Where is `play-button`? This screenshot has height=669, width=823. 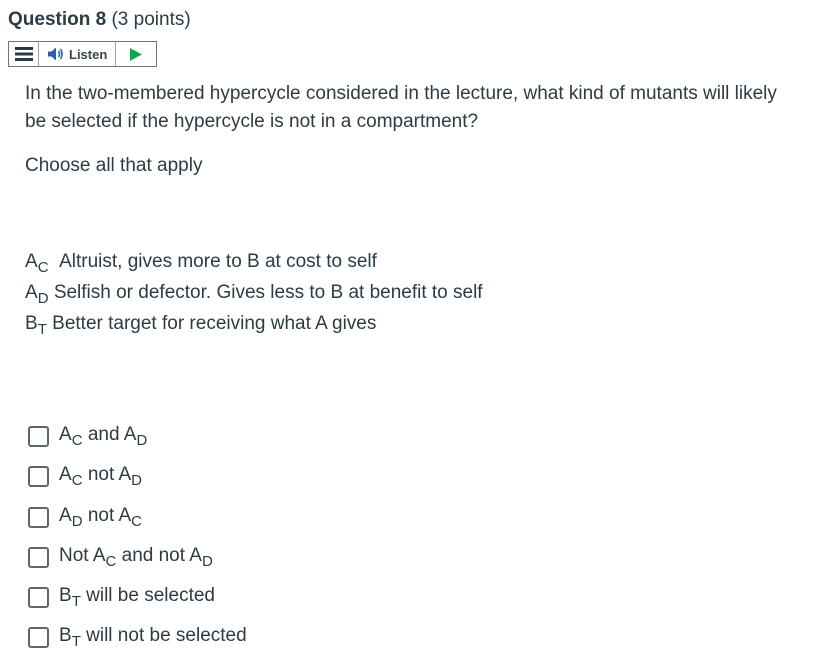 play-button is located at coordinates (136, 54).